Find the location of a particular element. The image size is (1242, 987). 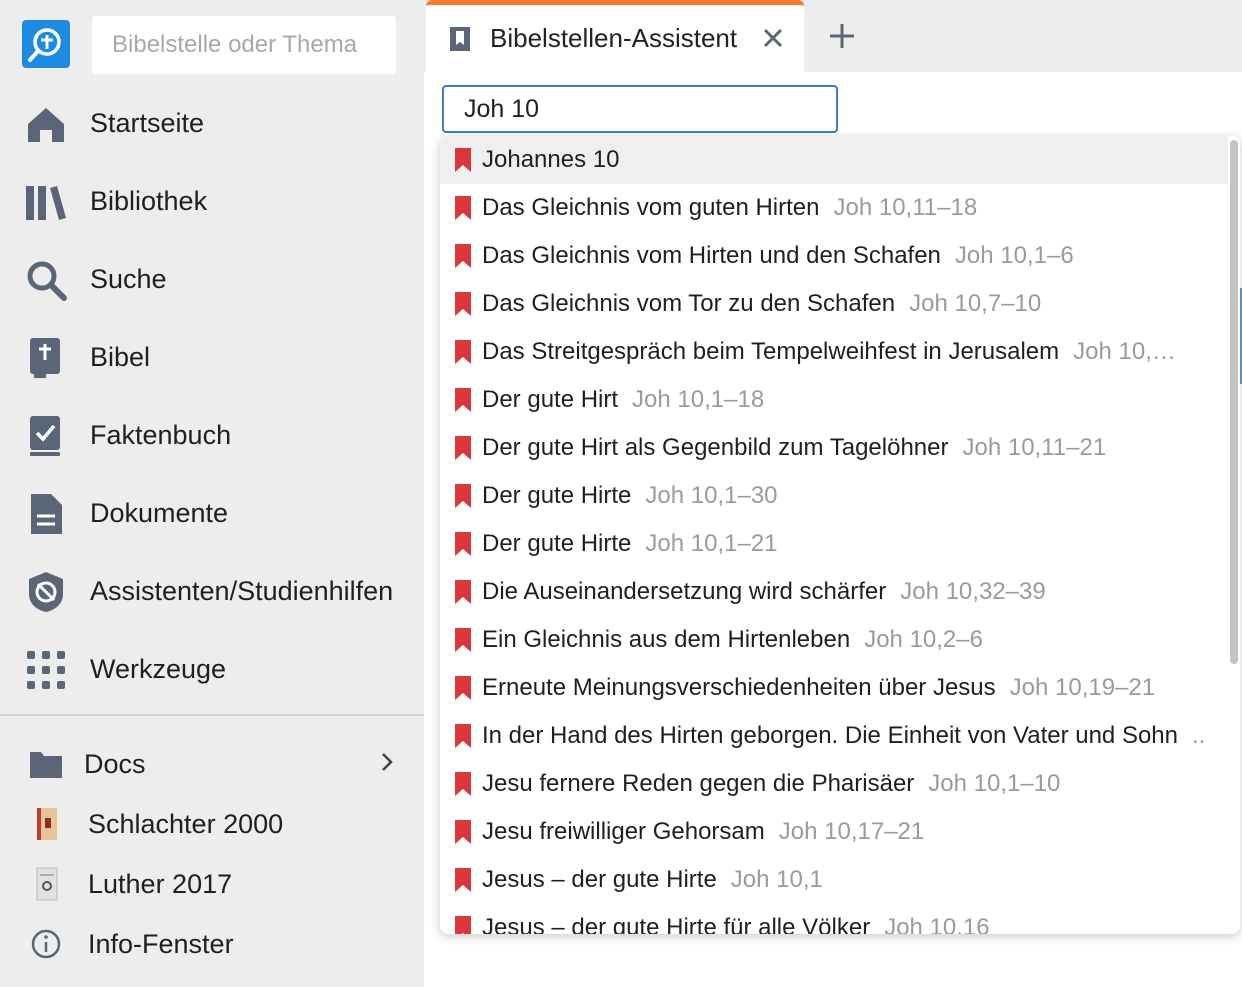

close-icon is located at coordinates (773, 38).